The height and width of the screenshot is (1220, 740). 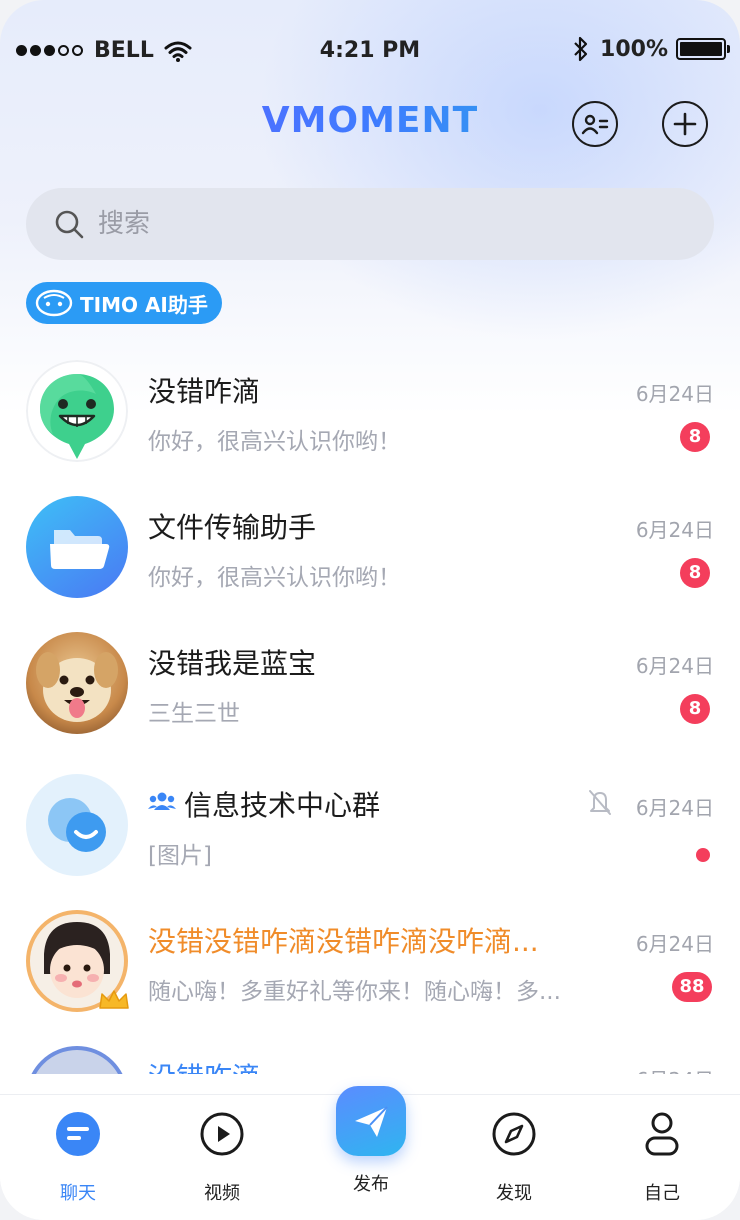 I want to click on status-bar: BELL 4:21 PM 100%, so click(x=370, y=52).